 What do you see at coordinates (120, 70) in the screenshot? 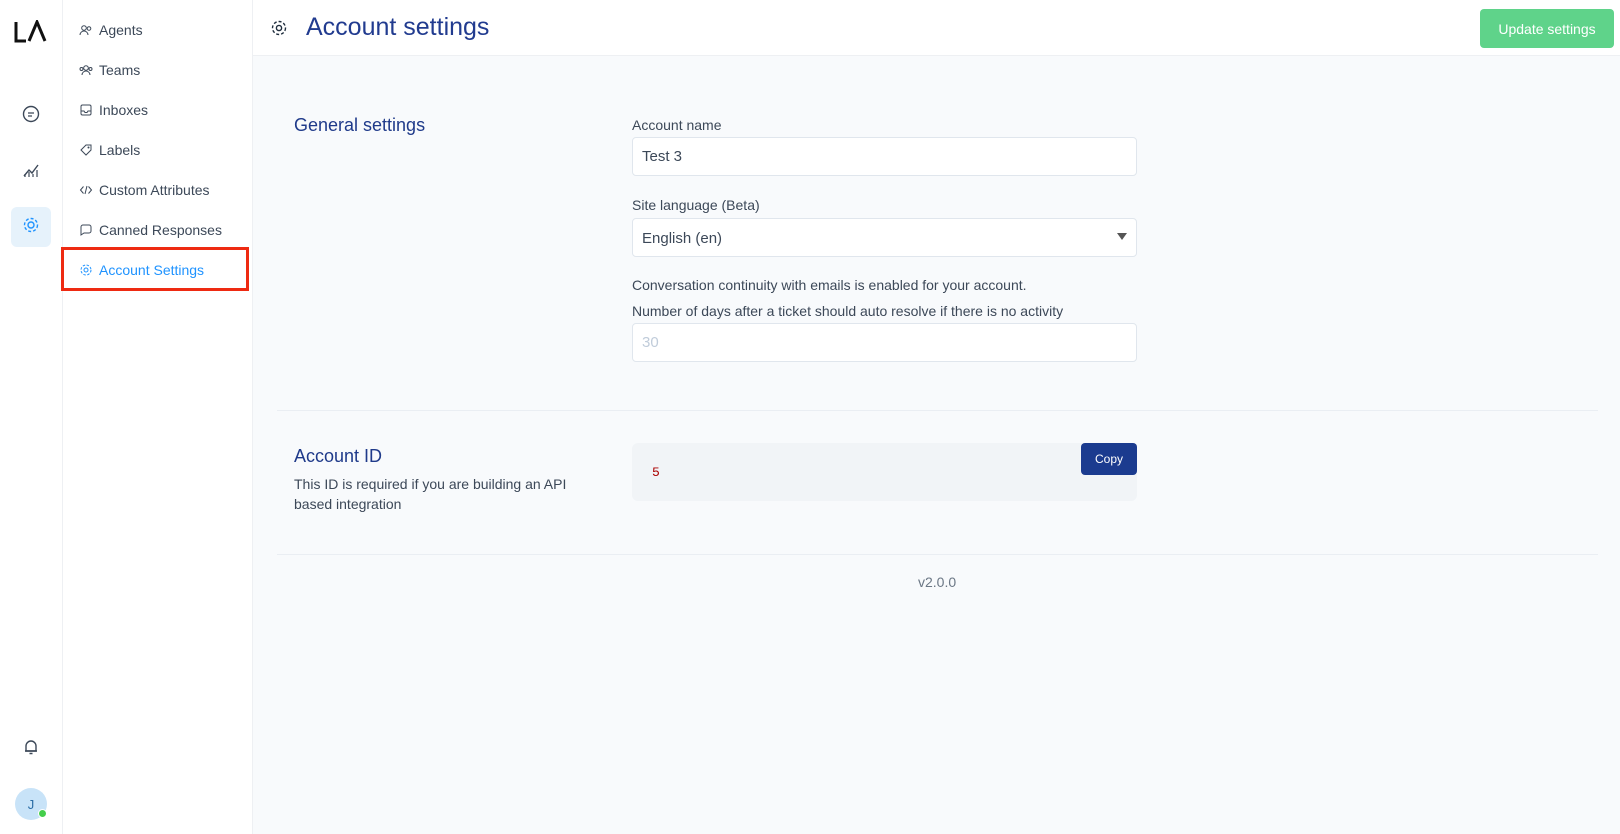
I see `sidebar-item-label: Teams` at bounding box center [120, 70].